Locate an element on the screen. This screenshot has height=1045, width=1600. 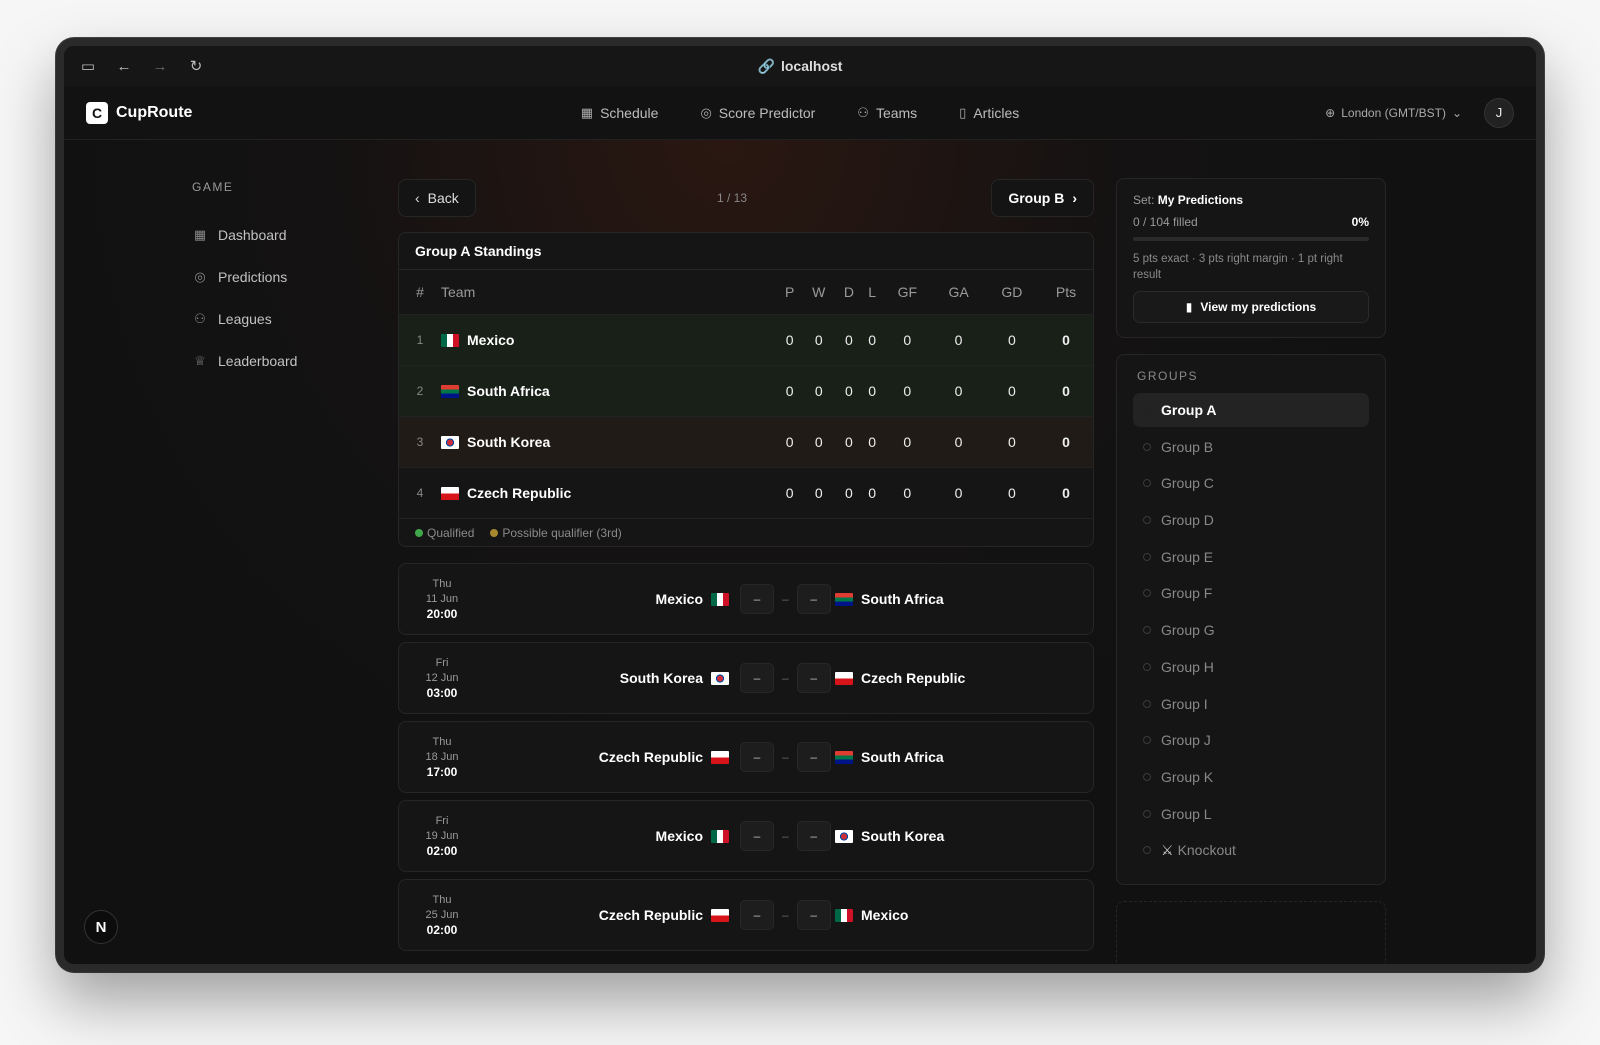
nav-schedule: ▦ Schedule is located at coordinates (620, 113).